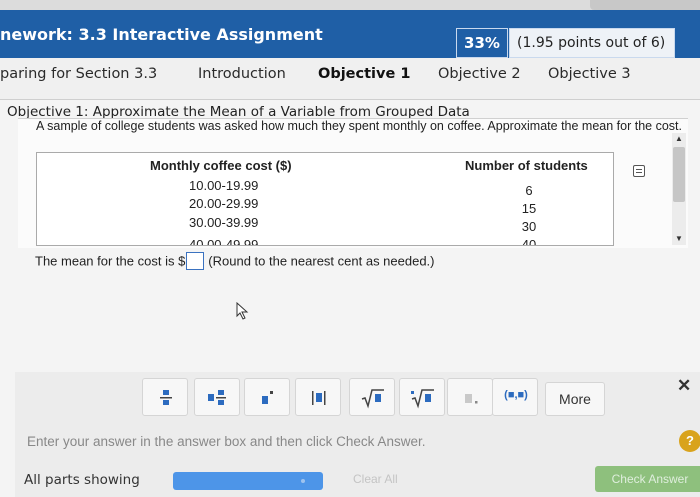  Describe the element at coordinates (248, 481) in the screenshot. I see `parts-progress-bar` at that location.